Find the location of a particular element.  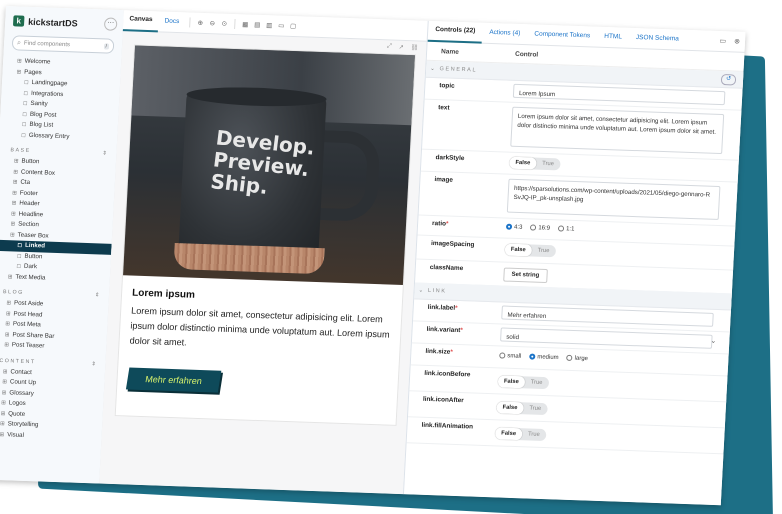

tab-canvas: Canvas is located at coordinates (141, 21).